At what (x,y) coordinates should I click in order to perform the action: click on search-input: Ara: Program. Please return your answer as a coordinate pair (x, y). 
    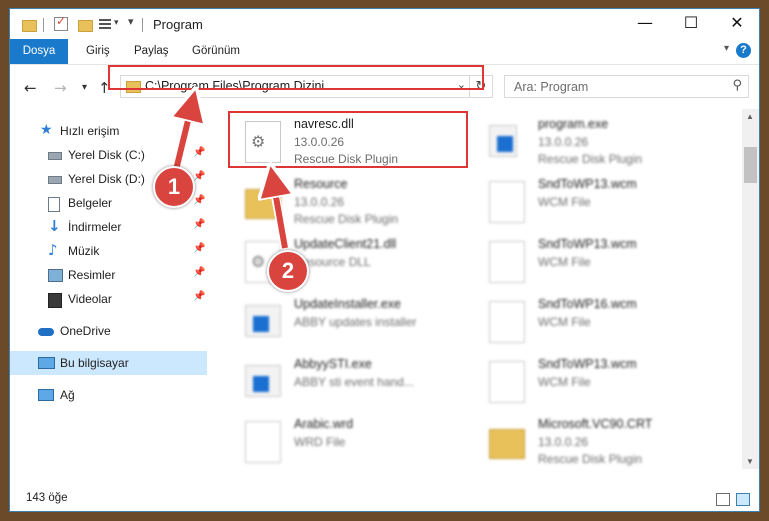
    Looking at the image, I should click on (551, 87).